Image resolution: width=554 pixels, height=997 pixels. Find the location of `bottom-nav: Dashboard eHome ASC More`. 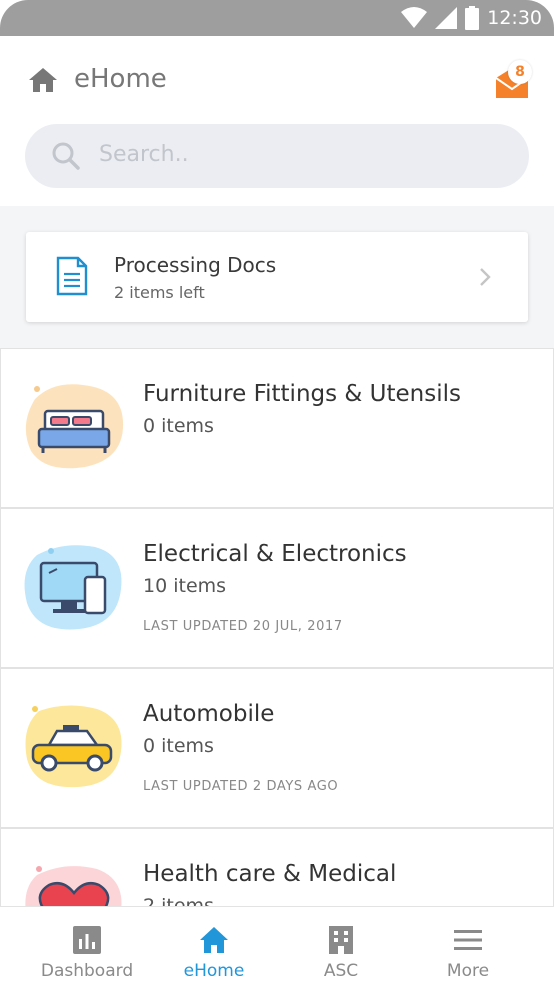

bottom-nav: Dashboard eHome ASC More is located at coordinates (277, 951).